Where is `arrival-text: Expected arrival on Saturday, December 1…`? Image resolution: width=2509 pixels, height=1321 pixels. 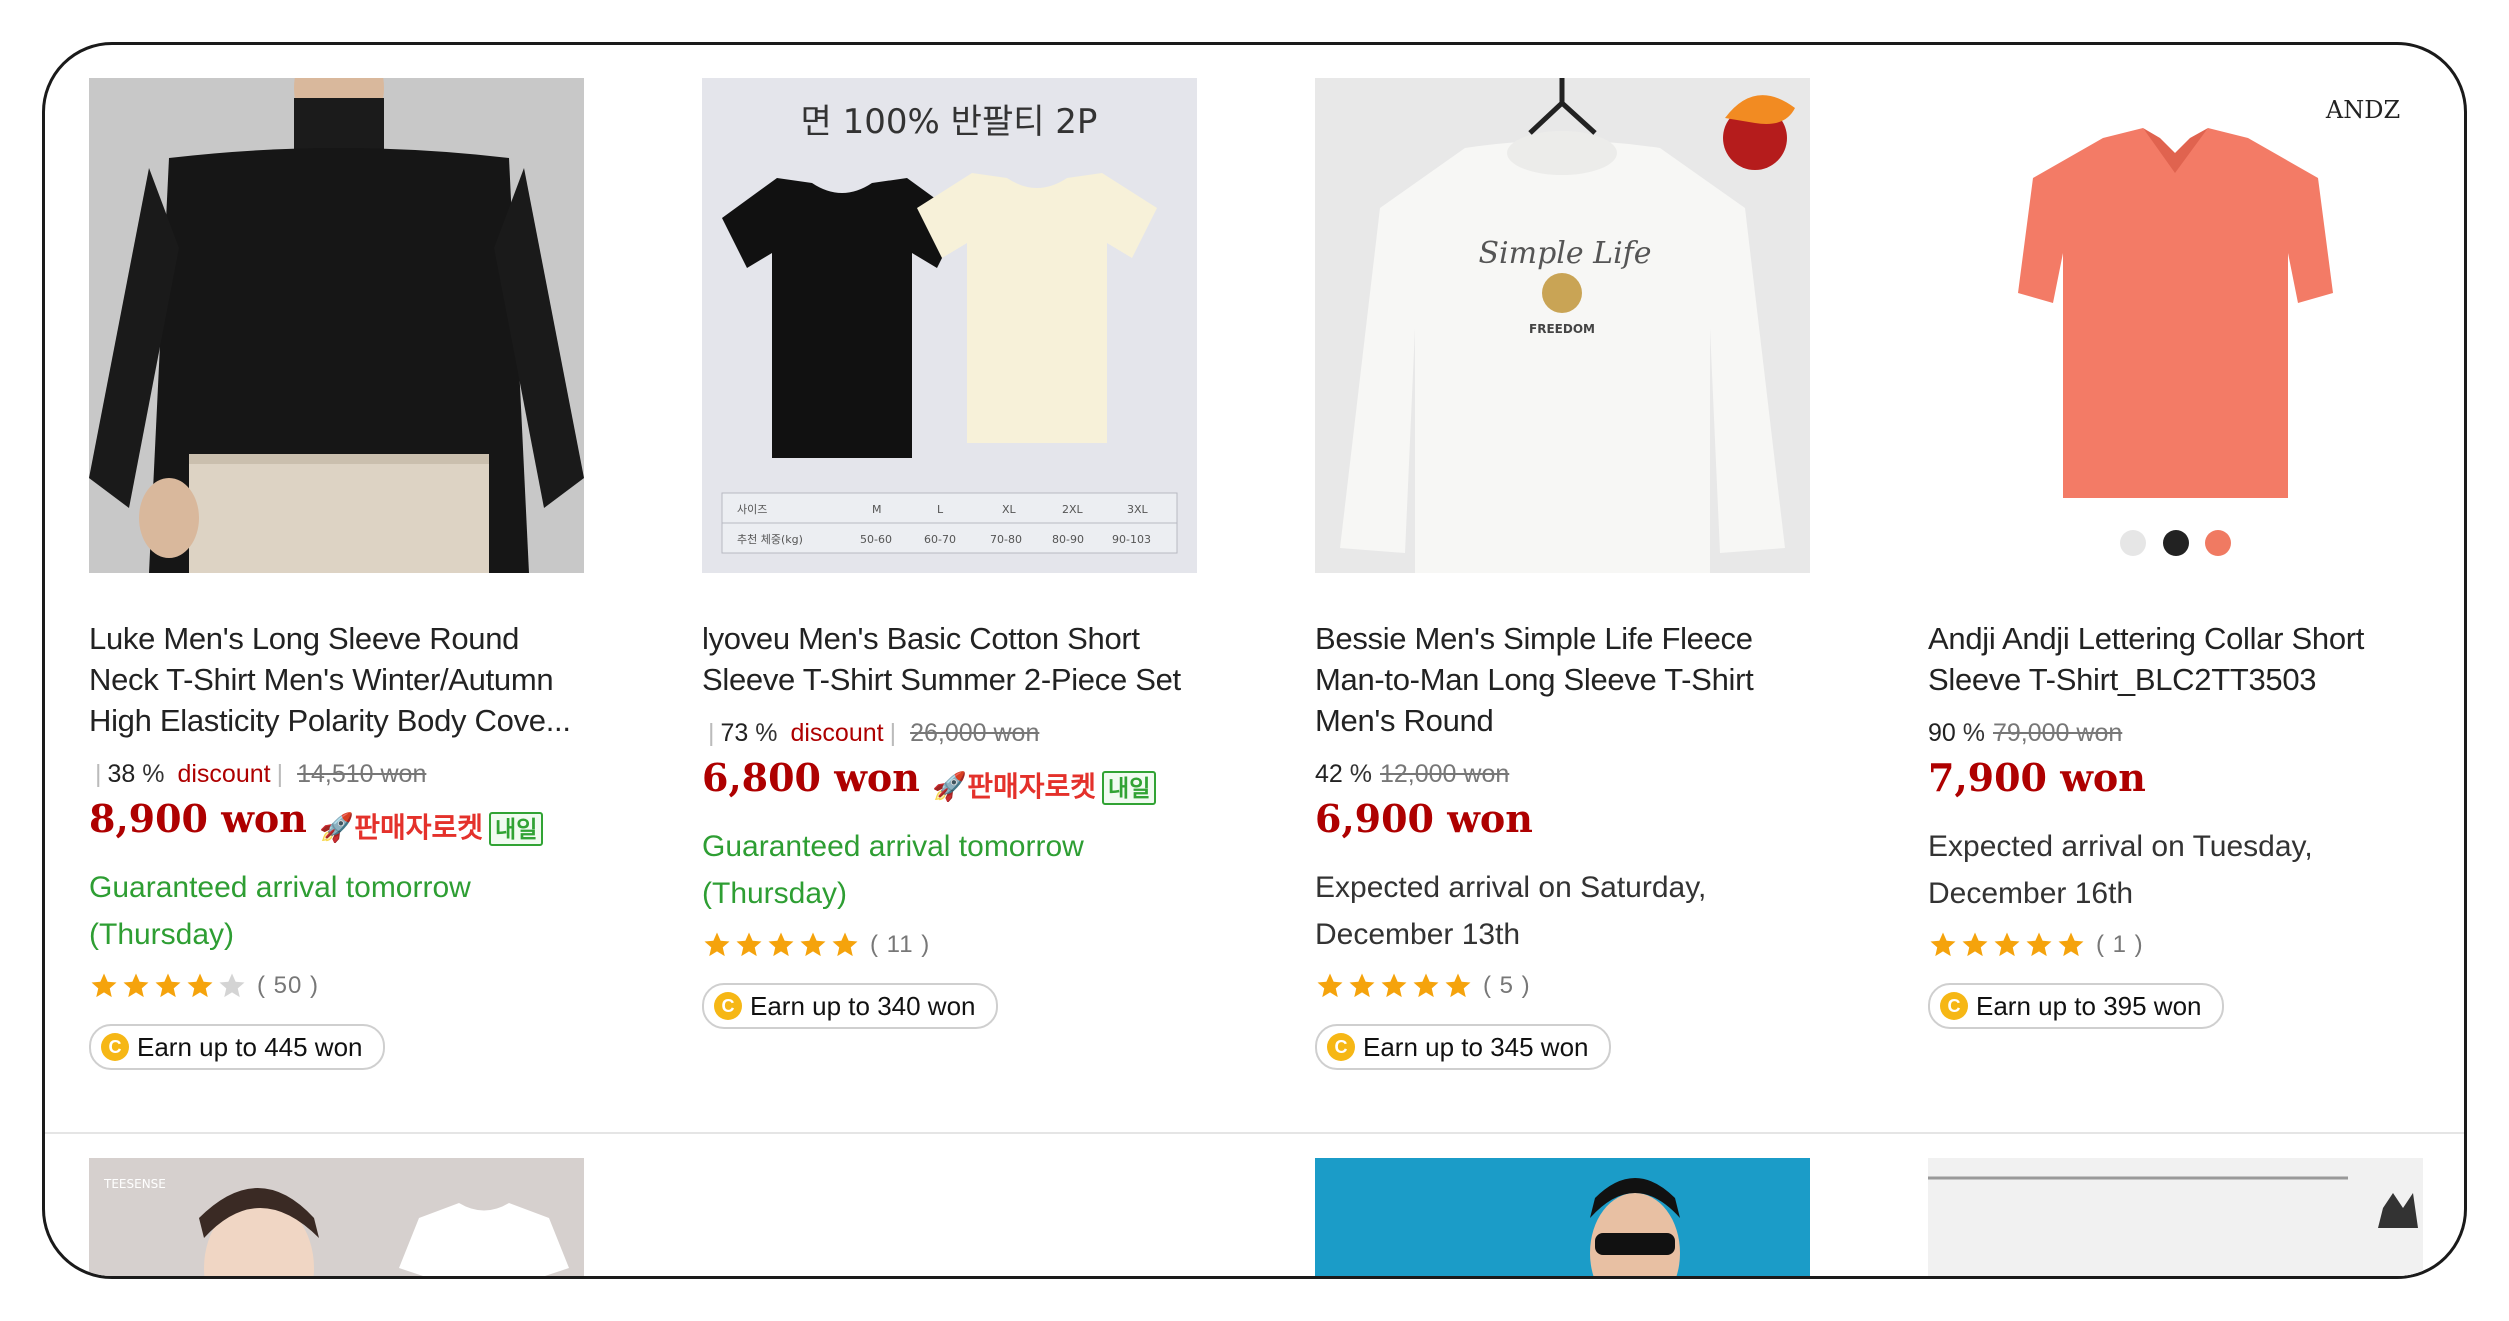 arrival-text: Expected arrival on Saturday, December 1… is located at coordinates (1511, 911).